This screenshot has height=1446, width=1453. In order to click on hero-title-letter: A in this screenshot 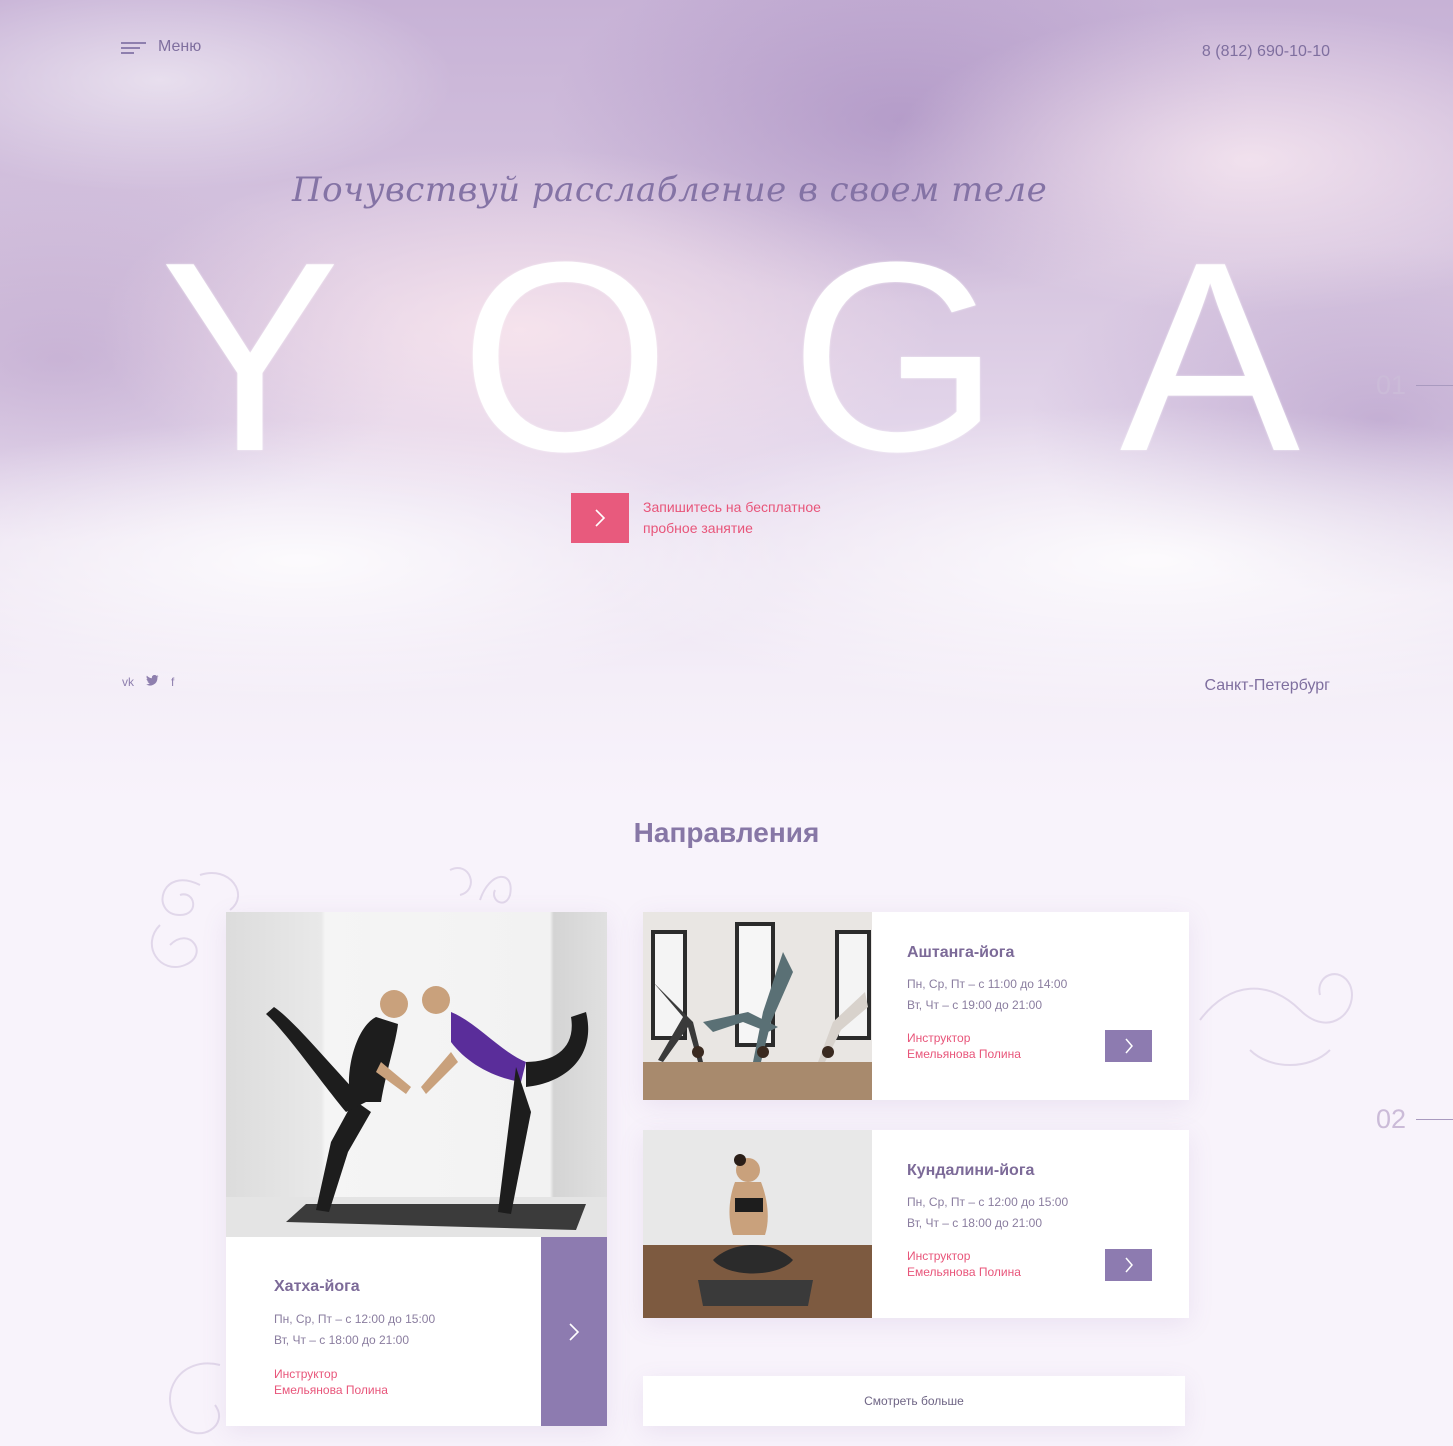, I will do `click(1209, 357)`.